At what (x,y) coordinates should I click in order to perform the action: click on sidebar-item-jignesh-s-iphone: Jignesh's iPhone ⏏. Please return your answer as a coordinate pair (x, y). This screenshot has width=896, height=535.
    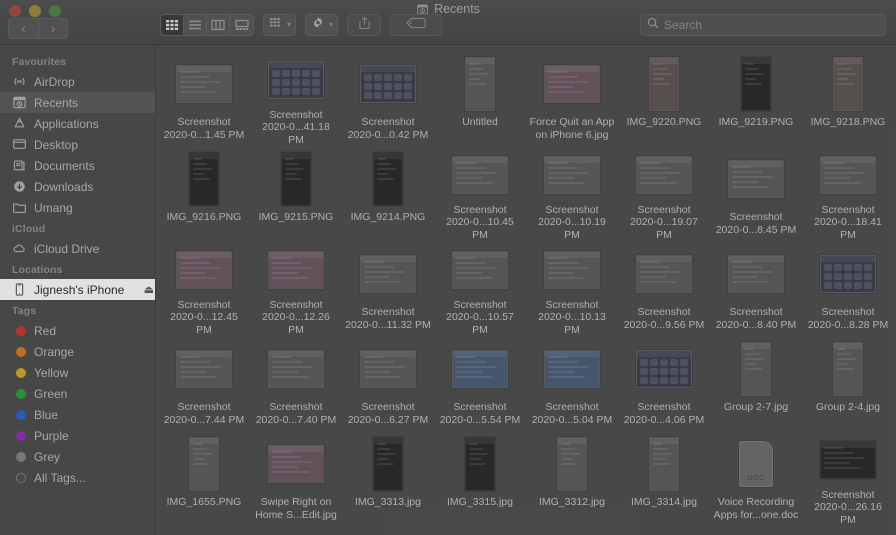
    Looking at the image, I should click on (77, 289).